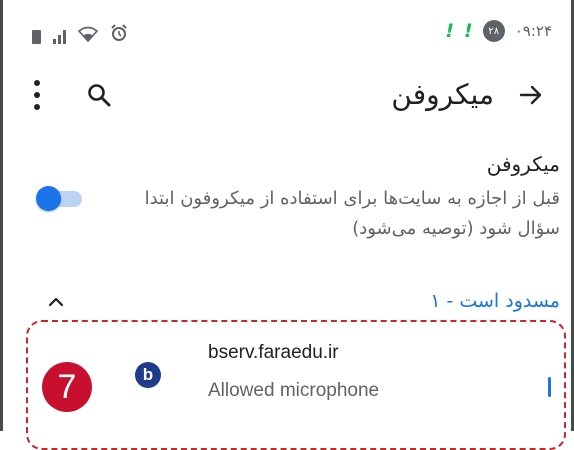 This screenshot has height=450, width=574. What do you see at coordinates (523, 164) in the screenshot?
I see `setting-title: میکروفن` at bounding box center [523, 164].